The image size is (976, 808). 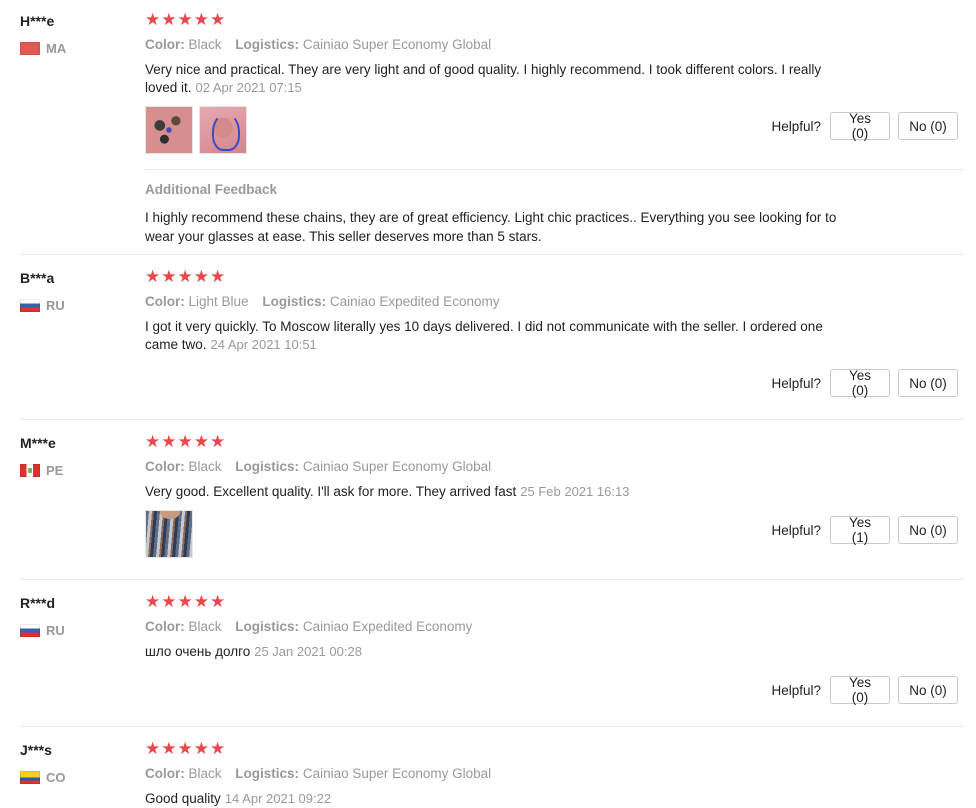 I want to click on country-code: CO, so click(x=56, y=777).